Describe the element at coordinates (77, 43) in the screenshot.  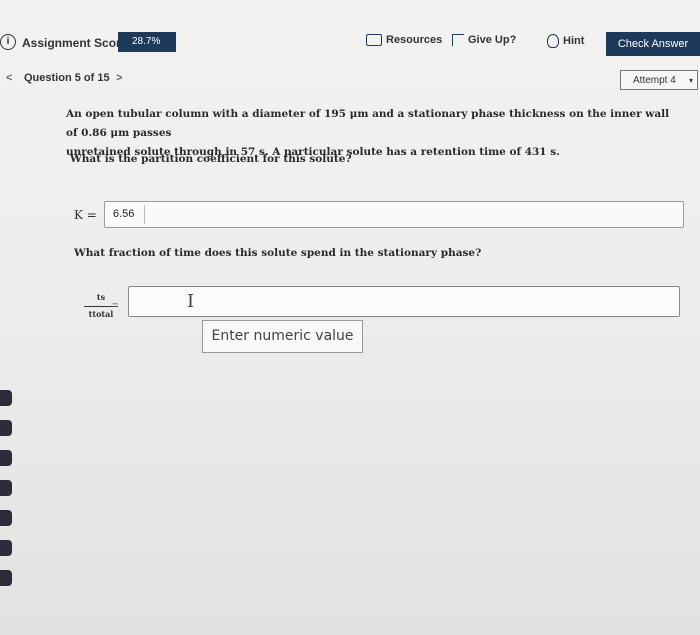
I see `assignment-score-label: Assignment Score:` at that location.